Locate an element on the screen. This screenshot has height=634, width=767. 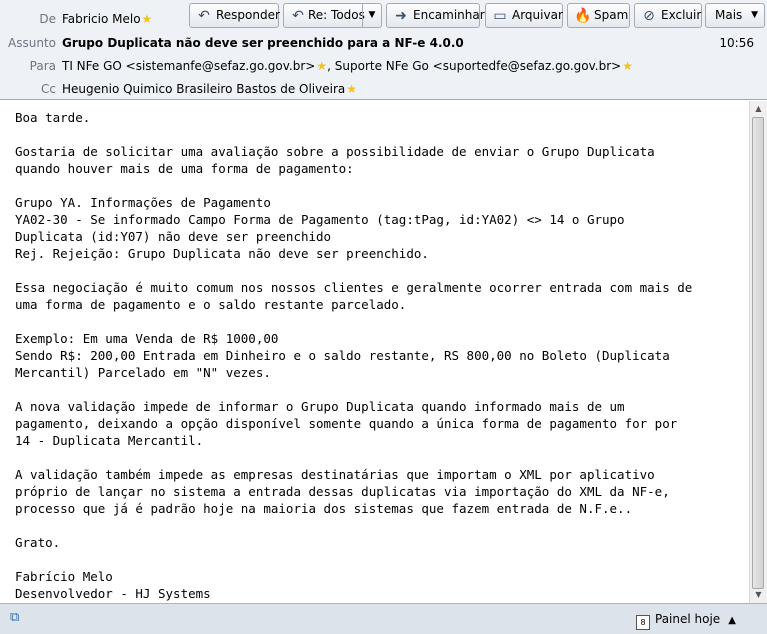
archive-button: ▭ Arquivar is located at coordinates (524, 15).